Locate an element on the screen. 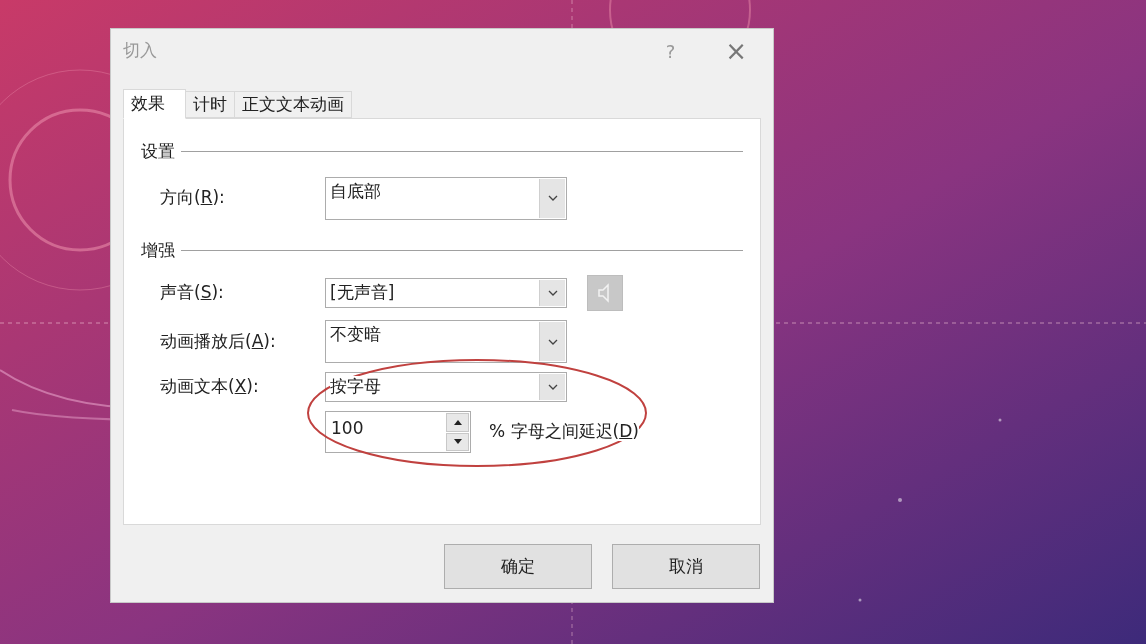 This screenshot has height=644, width=1146. dialog-button: 取消 is located at coordinates (686, 566).